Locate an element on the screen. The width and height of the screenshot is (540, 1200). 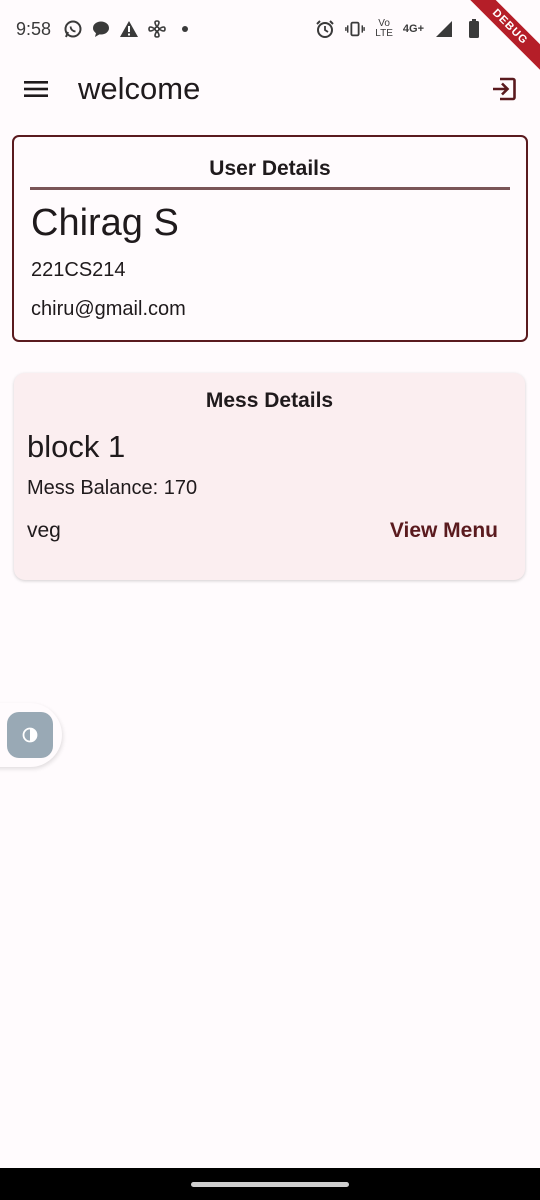
user-roll-number: 221CS214 is located at coordinates (78, 270).